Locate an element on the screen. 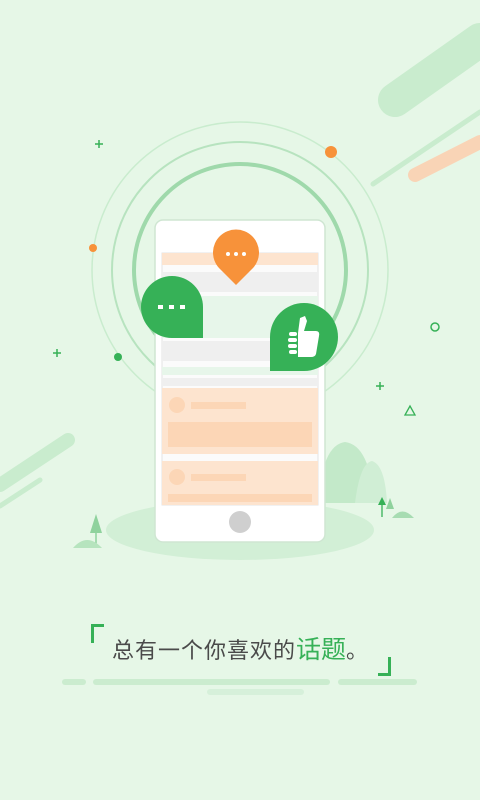 This screenshot has width=480, height=800. chat-bubble-icon is located at coordinates (172, 307).